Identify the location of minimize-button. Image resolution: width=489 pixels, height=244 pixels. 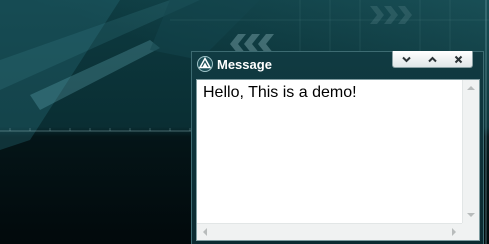
(406, 59).